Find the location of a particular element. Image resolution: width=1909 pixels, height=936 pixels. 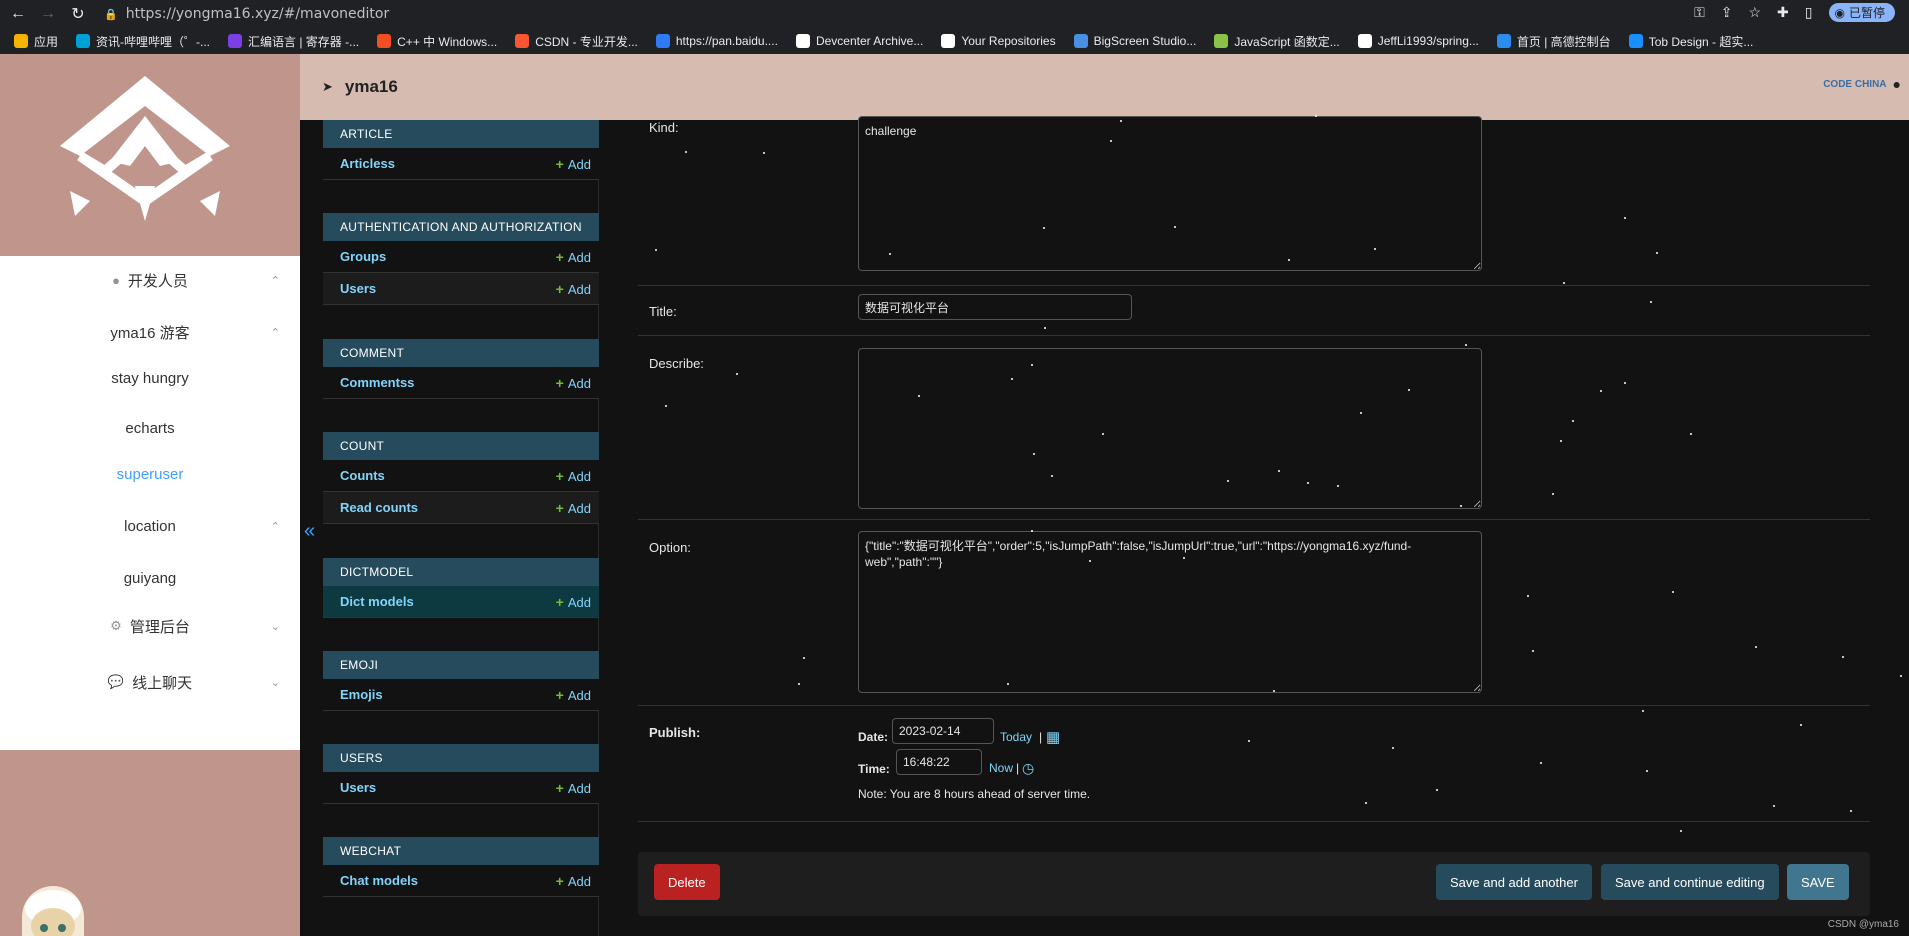

save-button: SAVE is located at coordinates (1818, 882).